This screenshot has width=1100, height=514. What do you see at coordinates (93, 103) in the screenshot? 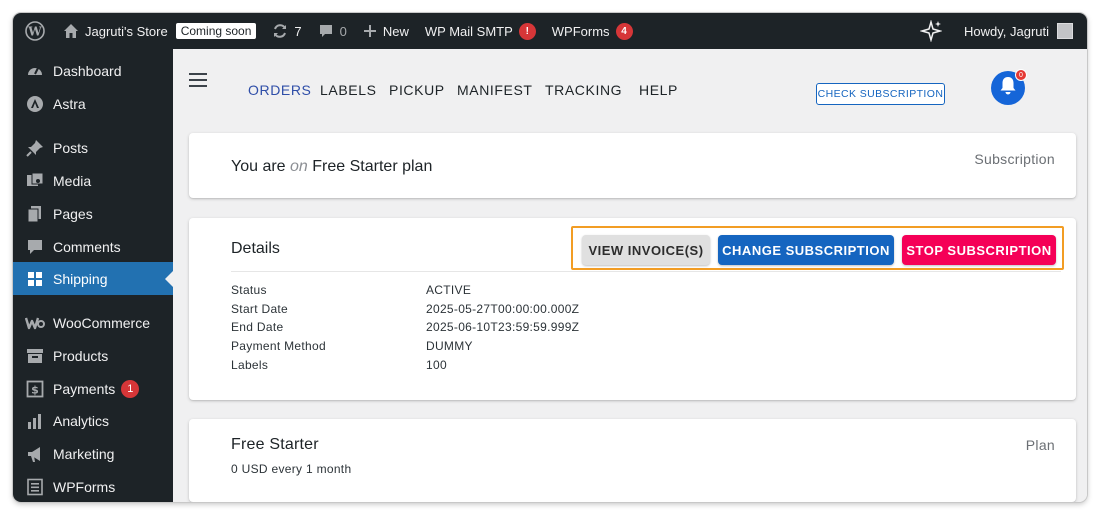
I see `sidebar-item-astra: Astra` at bounding box center [93, 103].